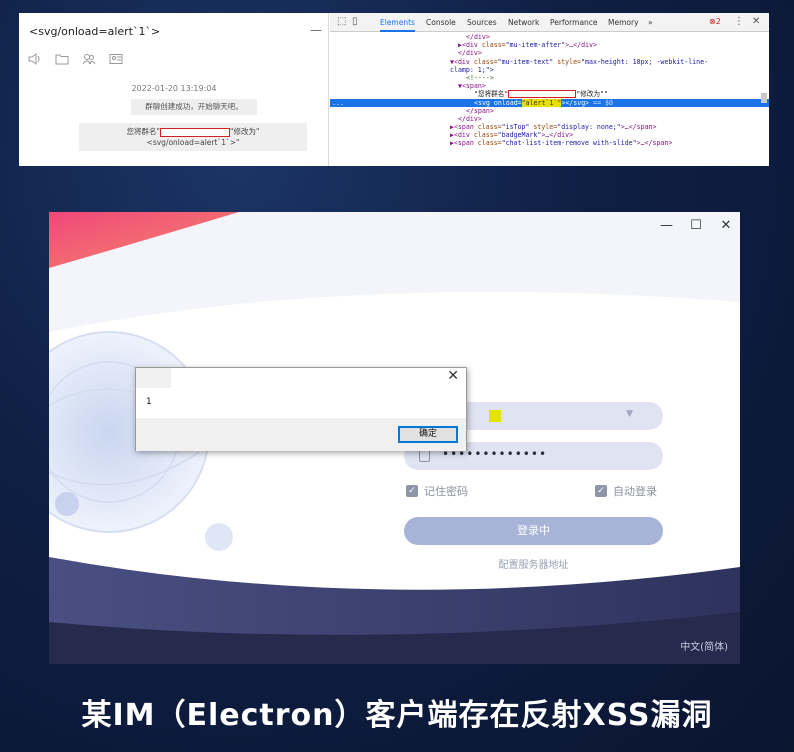 The width and height of the screenshot is (794, 752). Describe the element at coordinates (441, 22) in the screenshot. I see `tab-console: Console` at that location.